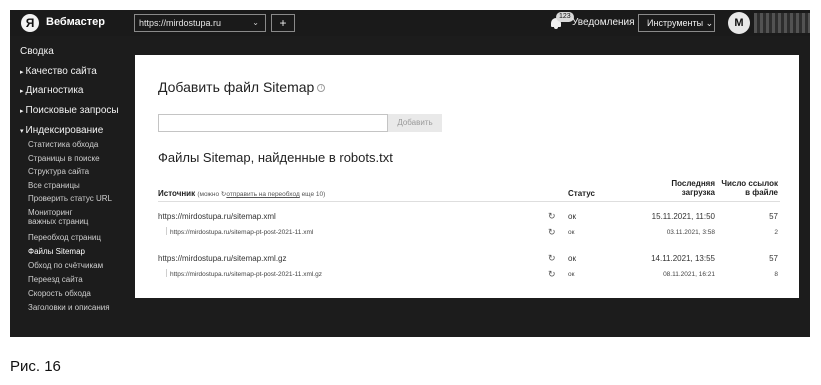 The width and height of the screenshot is (821, 385). What do you see at coordinates (283, 23) in the screenshot?
I see `add-site-button: +` at bounding box center [283, 23].